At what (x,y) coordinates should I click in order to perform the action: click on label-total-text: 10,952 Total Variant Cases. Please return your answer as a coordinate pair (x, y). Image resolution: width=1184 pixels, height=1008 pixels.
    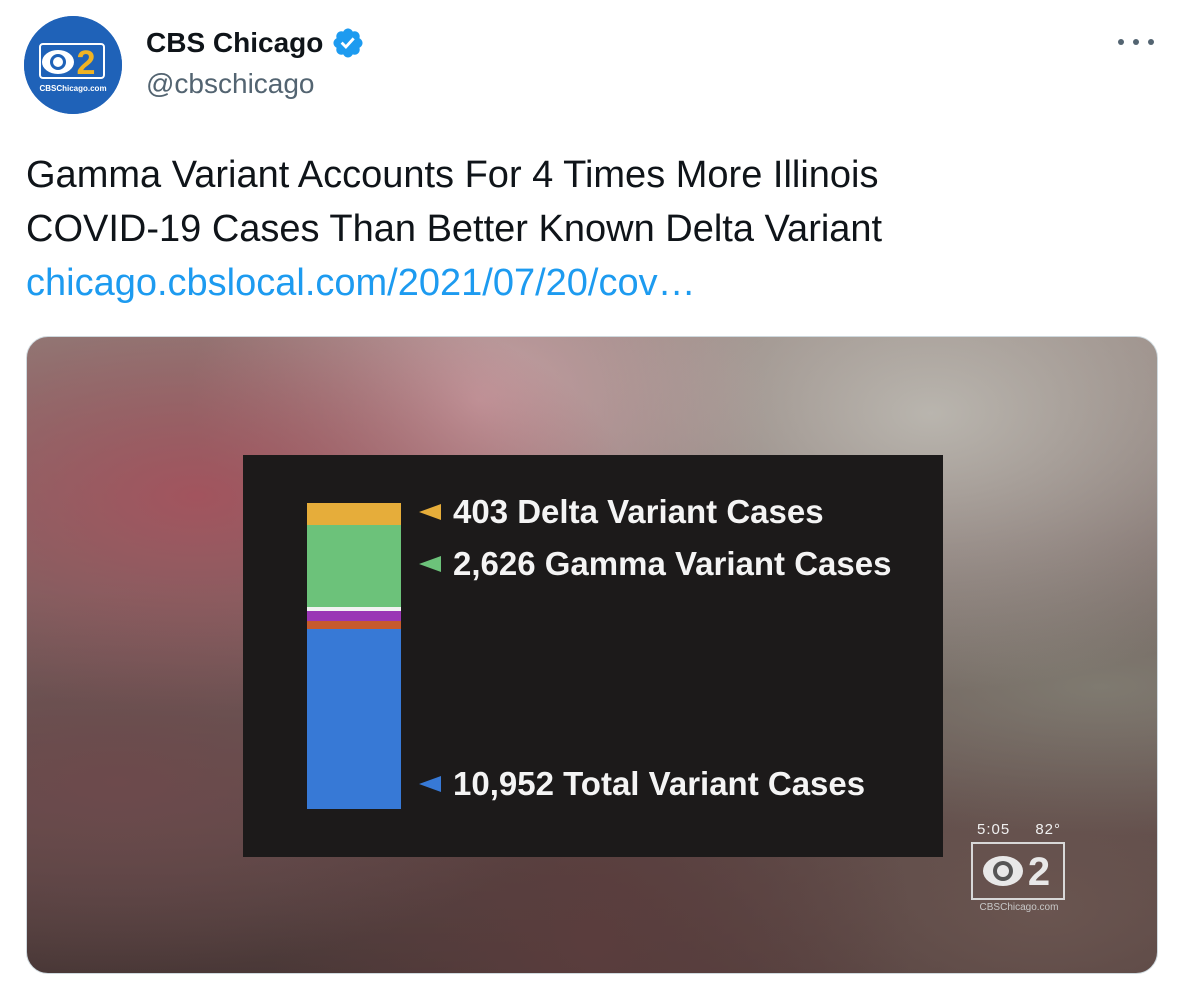
    Looking at the image, I should click on (659, 783).